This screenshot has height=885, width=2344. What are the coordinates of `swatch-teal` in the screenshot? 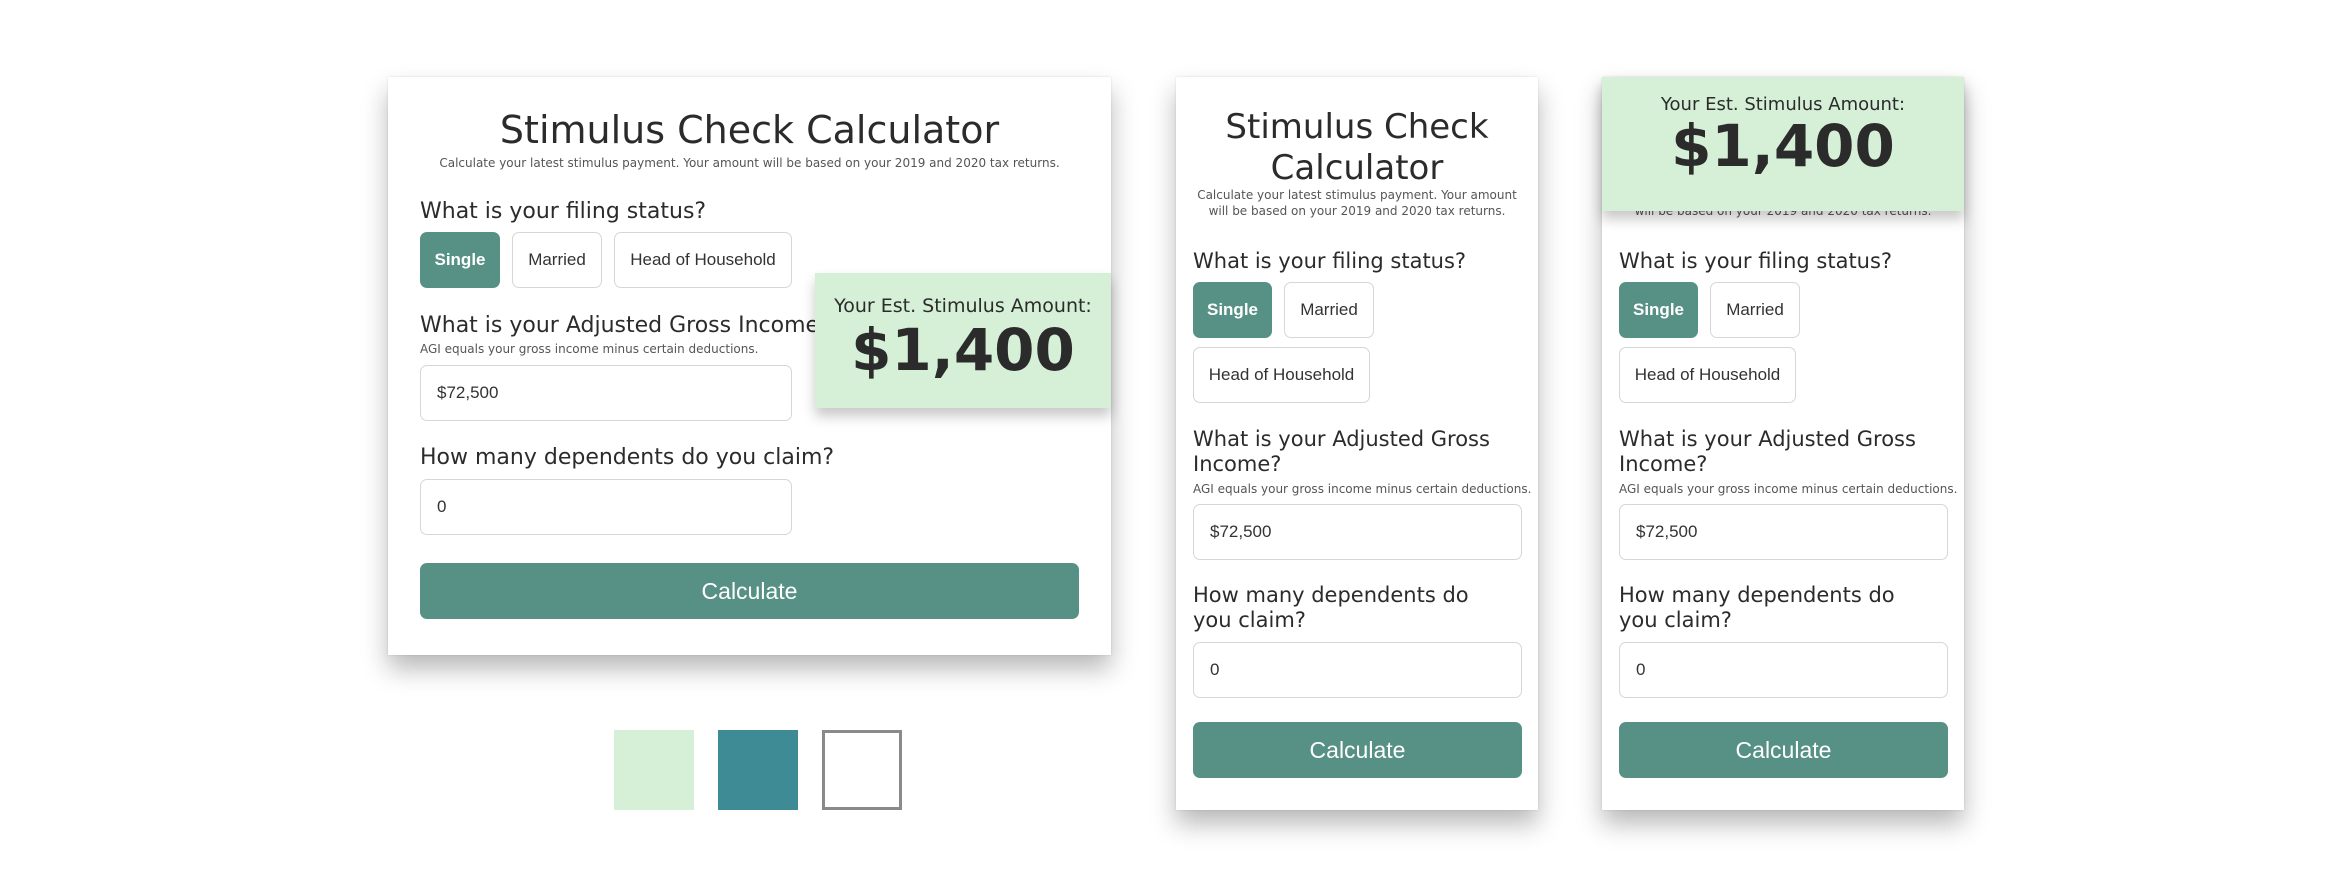 It's located at (758, 770).